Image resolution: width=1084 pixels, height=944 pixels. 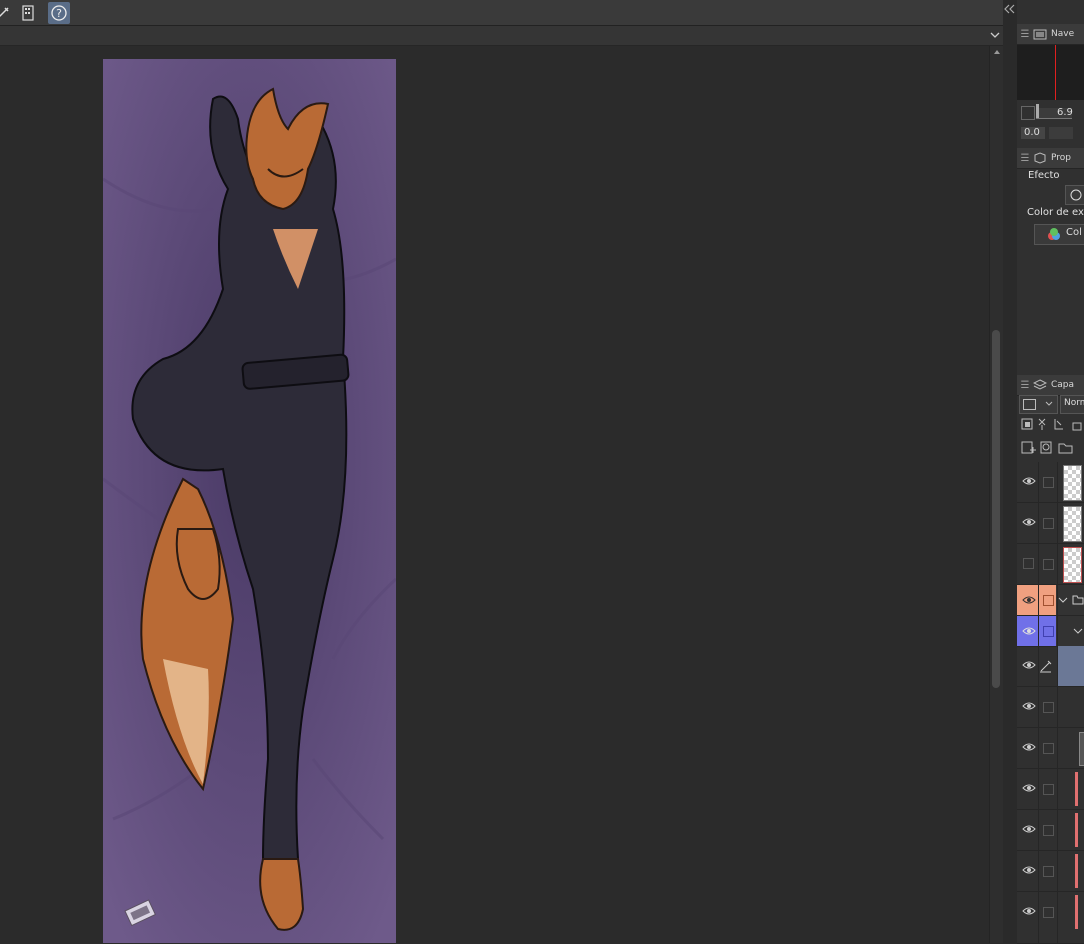 I want to click on help-button: ?, so click(x=59, y=13).